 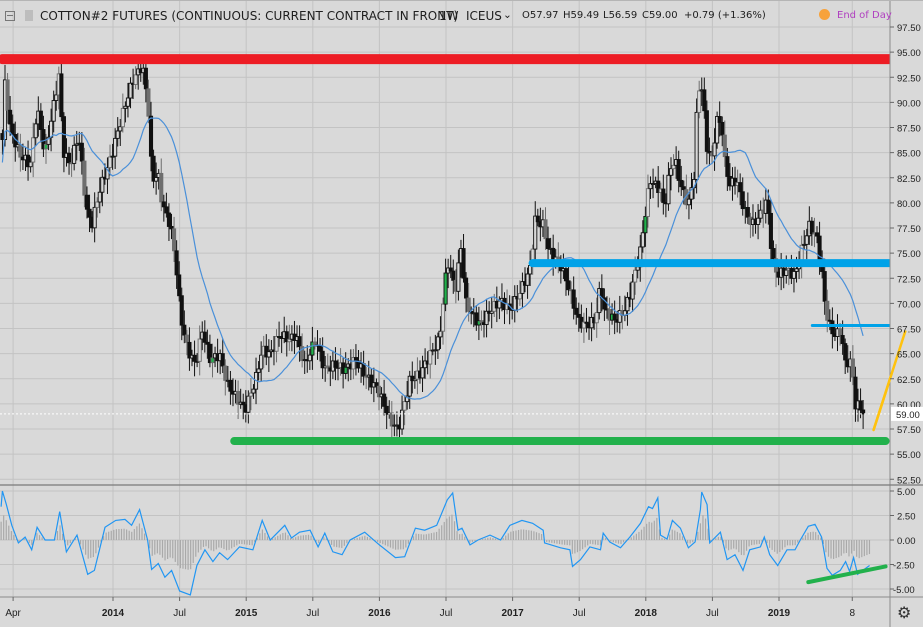 I want to click on price-tick-label: 72.50, so click(x=909, y=279).